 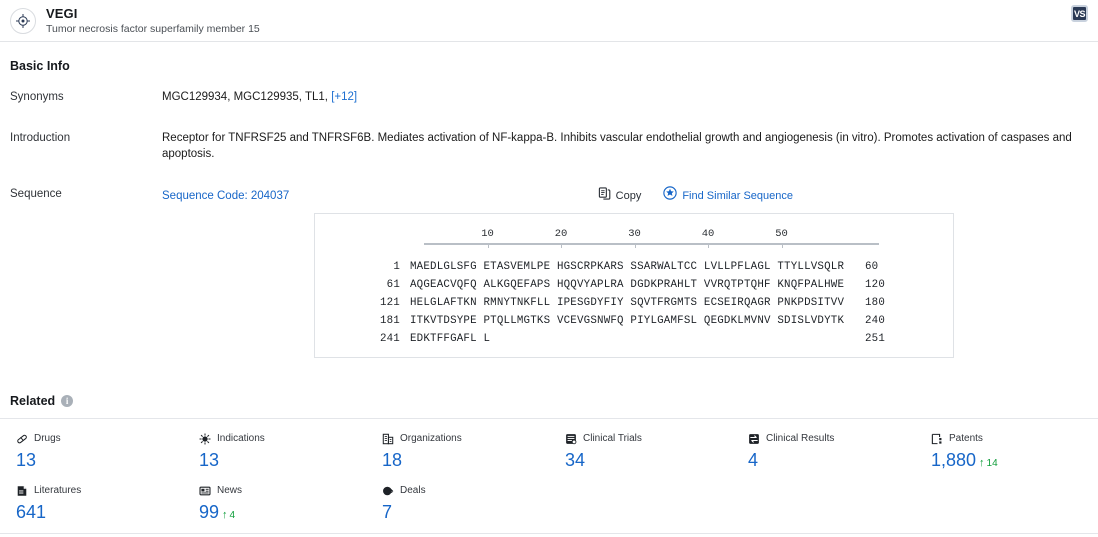 What do you see at coordinates (753, 460) in the screenshot?
I see `stat-value: 4` at bounding box center [753, 460].